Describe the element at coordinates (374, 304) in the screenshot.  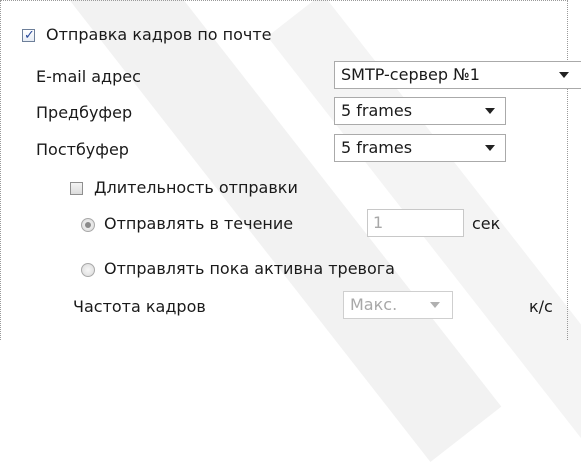
I see `framerate-value: Макс.` at that location.